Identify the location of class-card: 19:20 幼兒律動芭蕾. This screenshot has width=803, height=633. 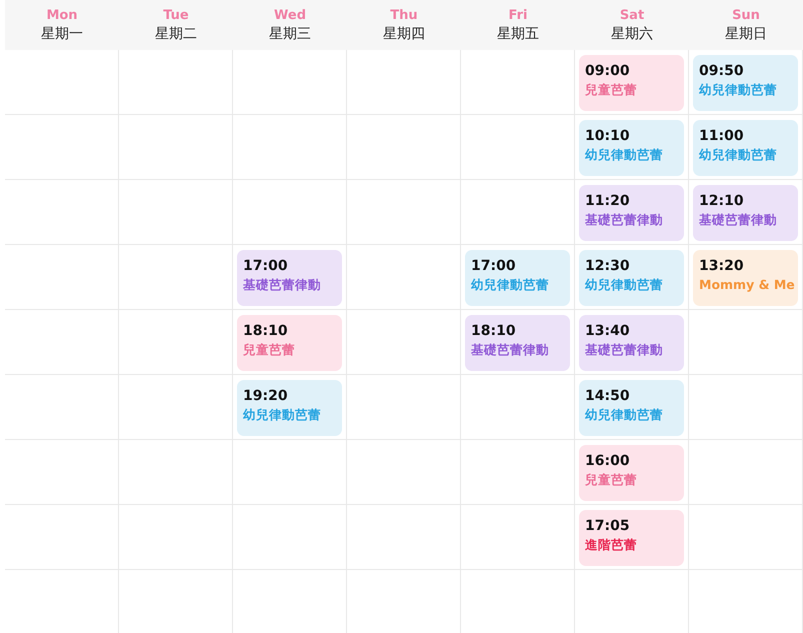
(289, 408).